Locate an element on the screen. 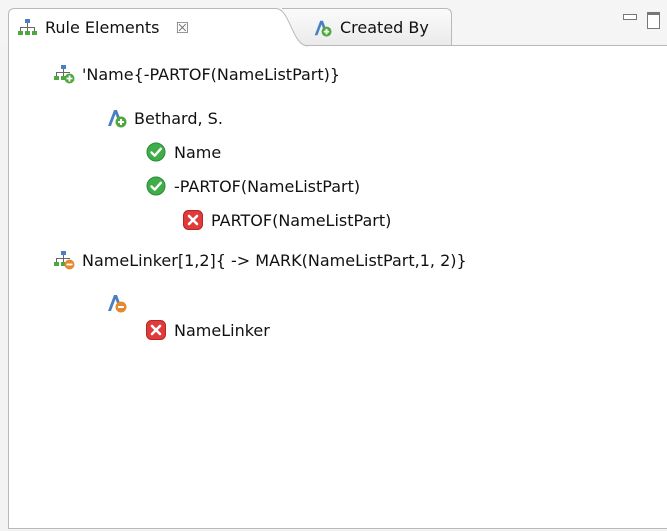 This screenshot has height=531, width=667. annotation-icon is located at coordinates (323, 28).